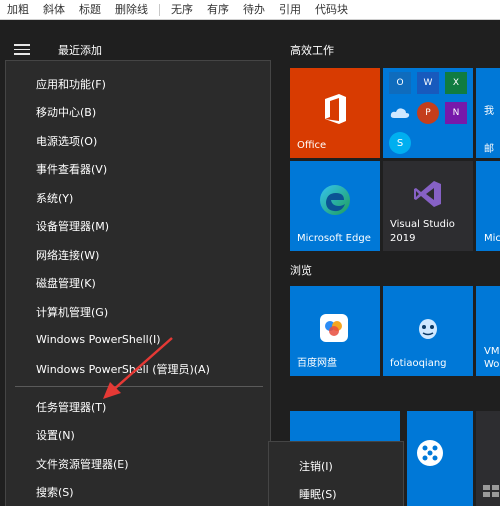 This screenshot has width=500, height=506. What do you see at coordinates (492, 238) in the screenshot?
I see `mic-tile-partial-label: Mic` at bounding box center [492, 238].